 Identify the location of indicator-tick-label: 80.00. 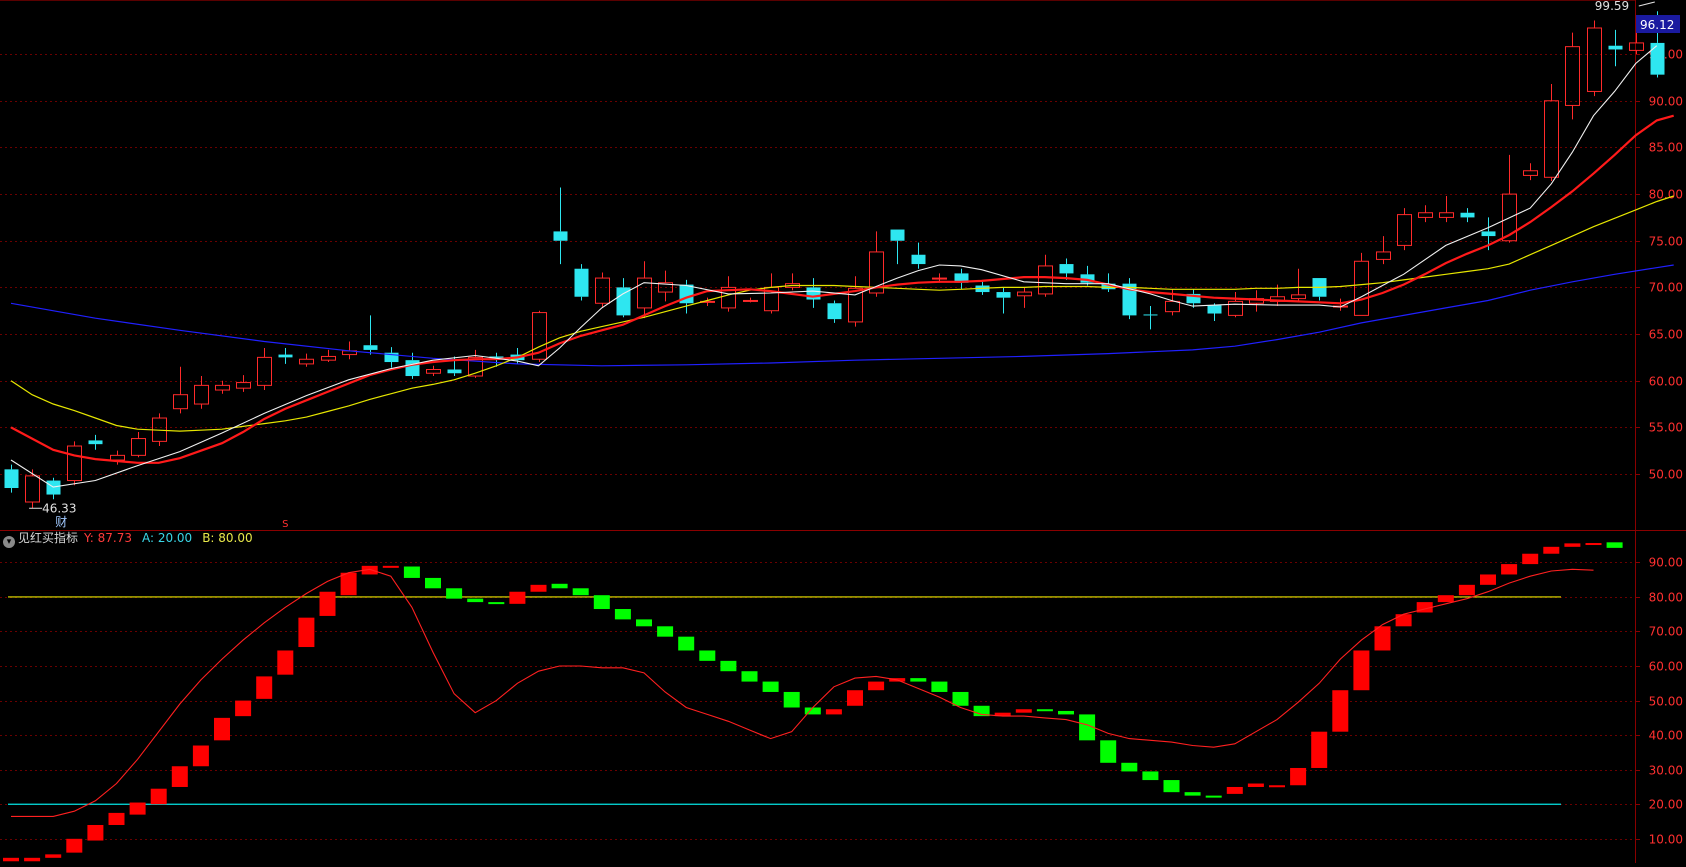
(1666, 598).